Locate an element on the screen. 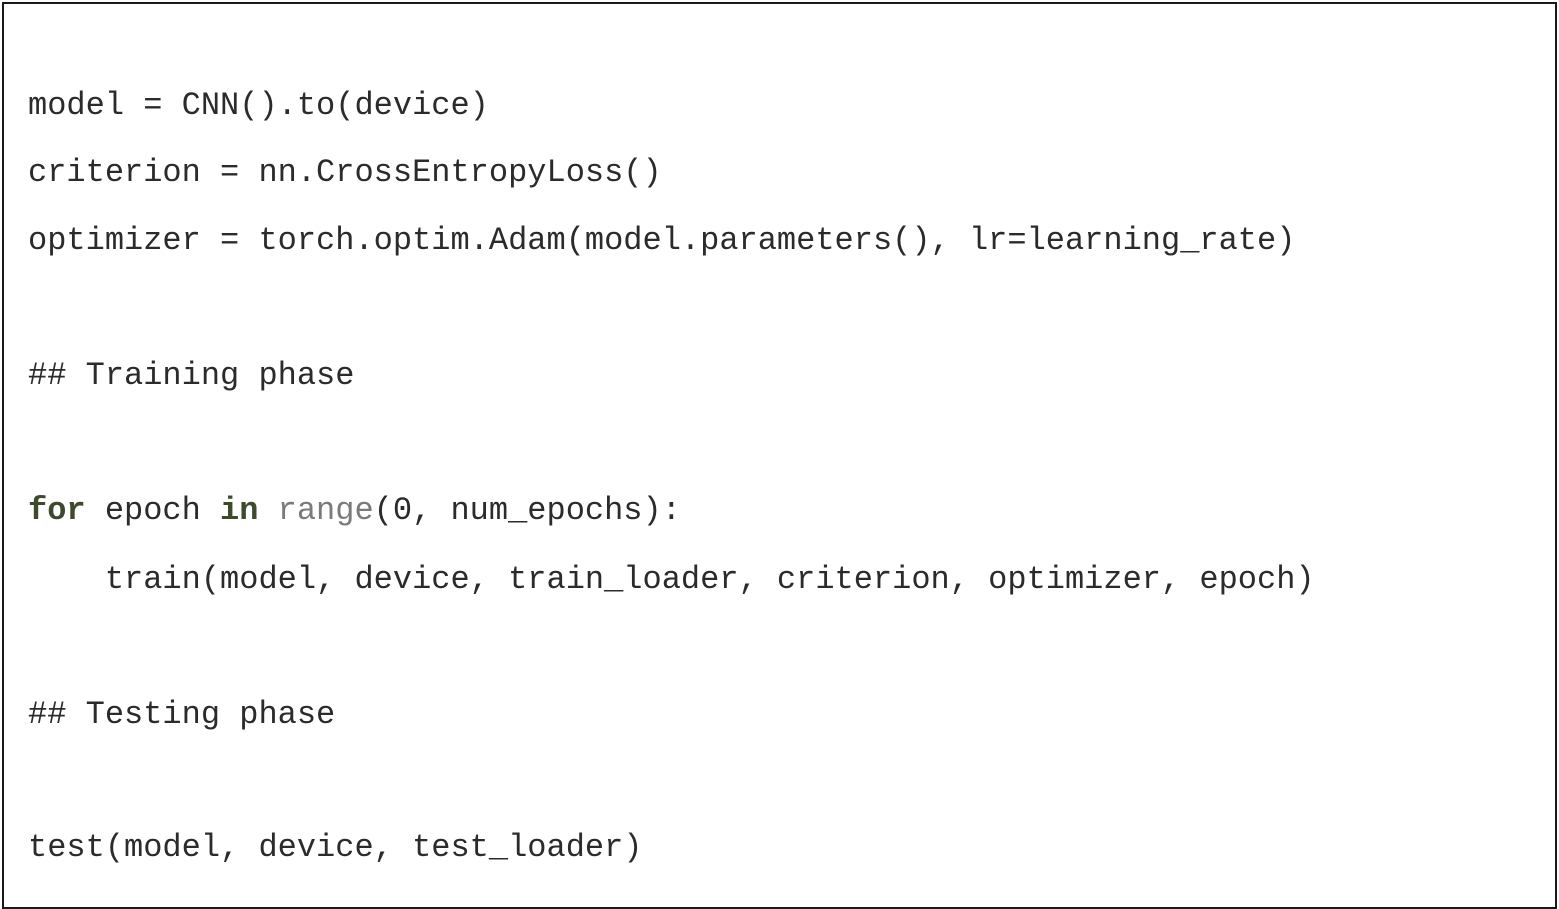 This screenshot has height=909, width=1559. code-line-for-loop: for epoch in range(0, num_epochs): is located at coordinates (354, 511).